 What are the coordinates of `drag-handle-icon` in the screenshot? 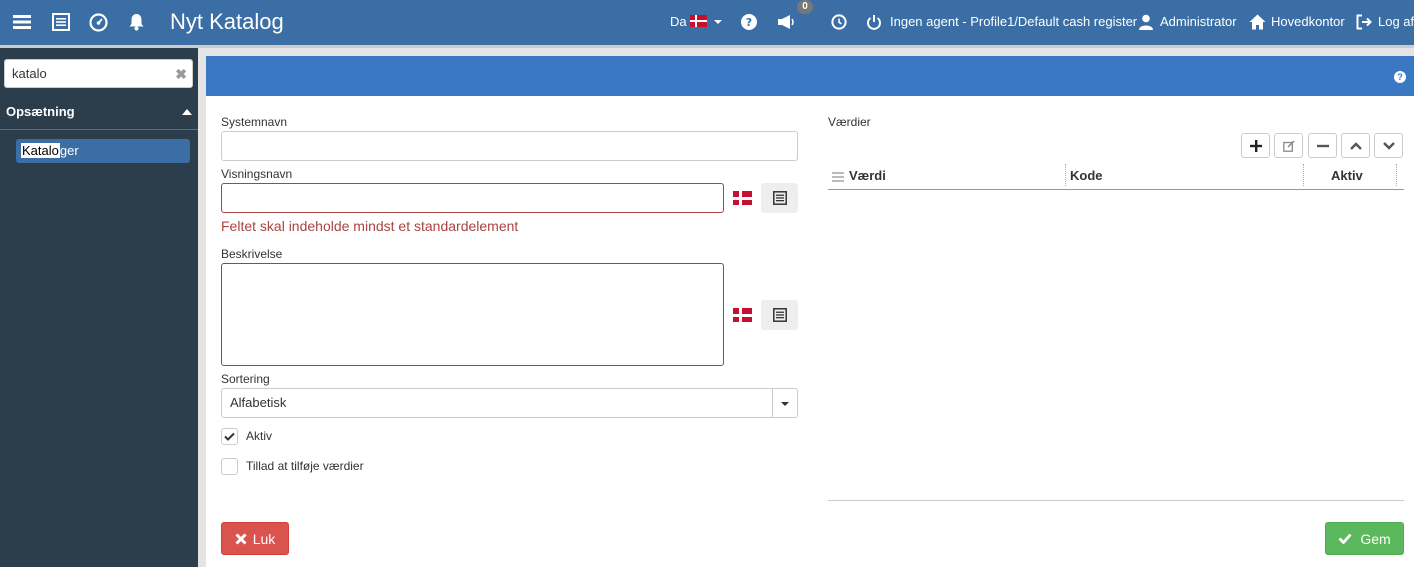 It's located at (838, 177).